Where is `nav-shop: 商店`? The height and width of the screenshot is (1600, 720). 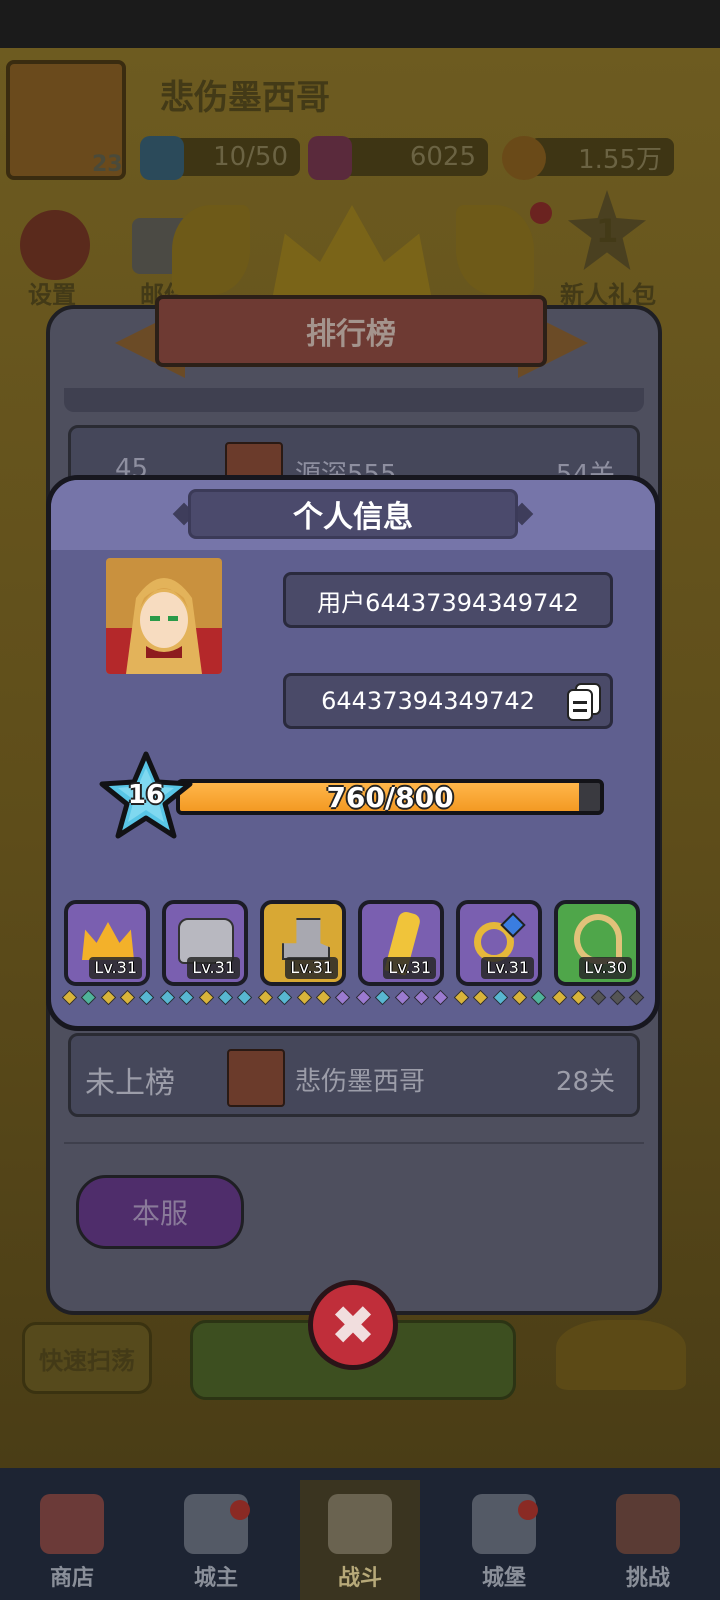 nav-shop: 商店 is located at coordinates (72, 1540).